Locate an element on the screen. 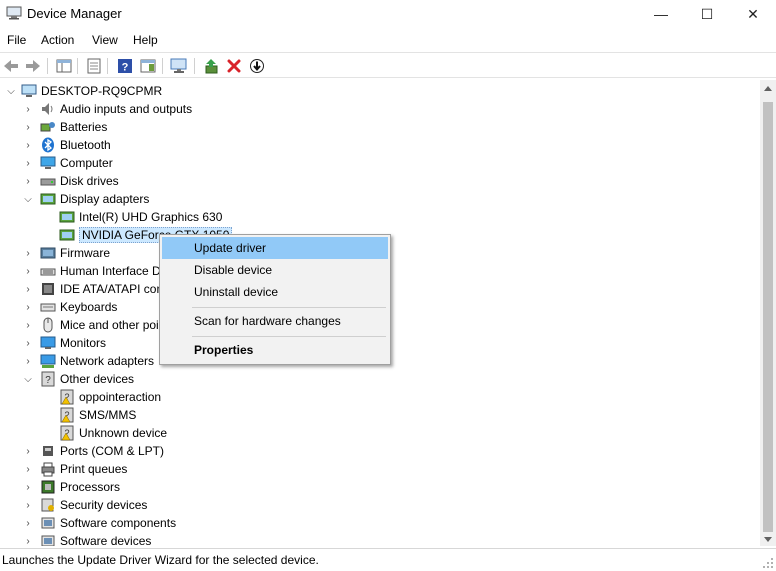 This screenshot has width=776, height=571. tree-item-label: Display adapters is located at coordinates (105, 199).